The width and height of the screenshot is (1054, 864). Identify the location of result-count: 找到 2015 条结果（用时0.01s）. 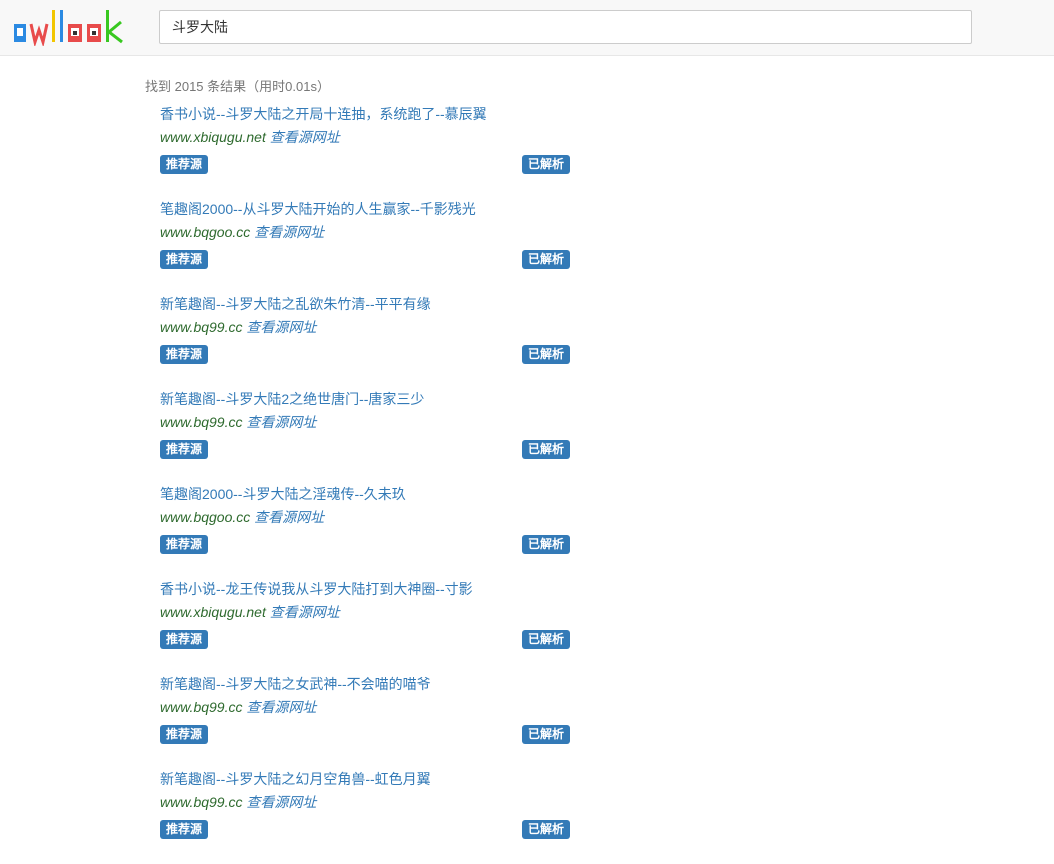
(237, 86).